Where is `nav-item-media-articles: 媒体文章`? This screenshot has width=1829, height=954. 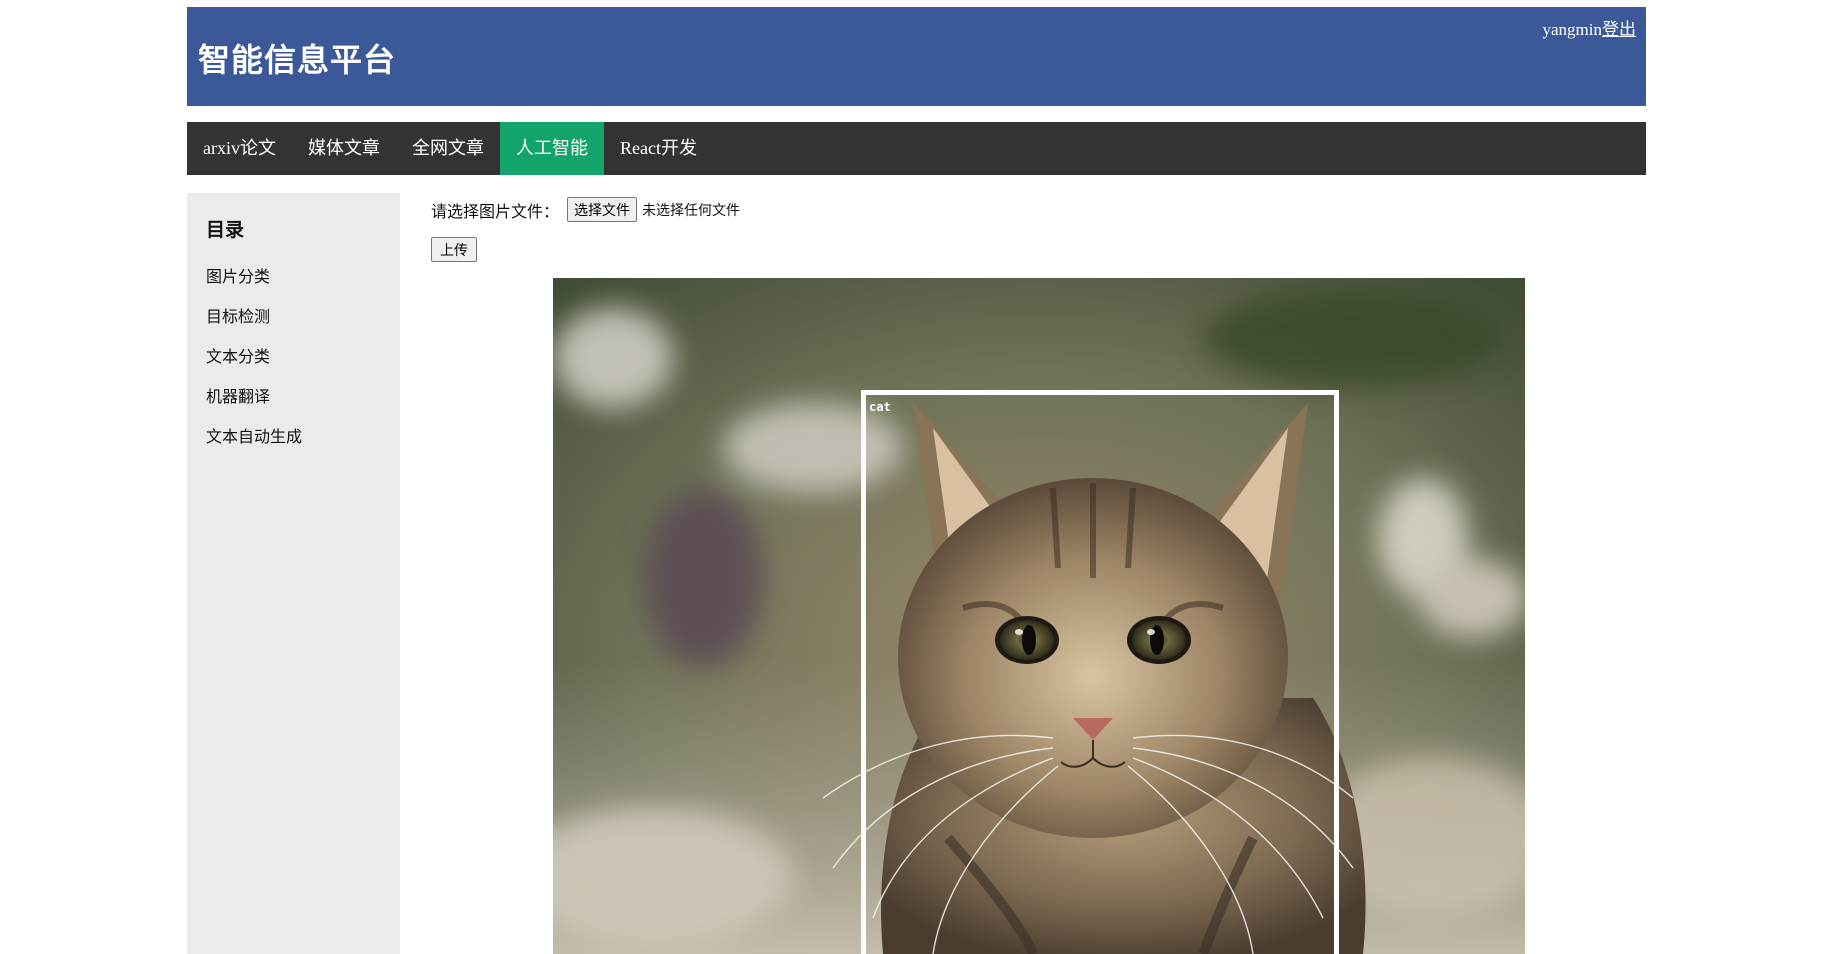 nav-item-media-articles: 媒体文章 is located at coordinates (344, 148).